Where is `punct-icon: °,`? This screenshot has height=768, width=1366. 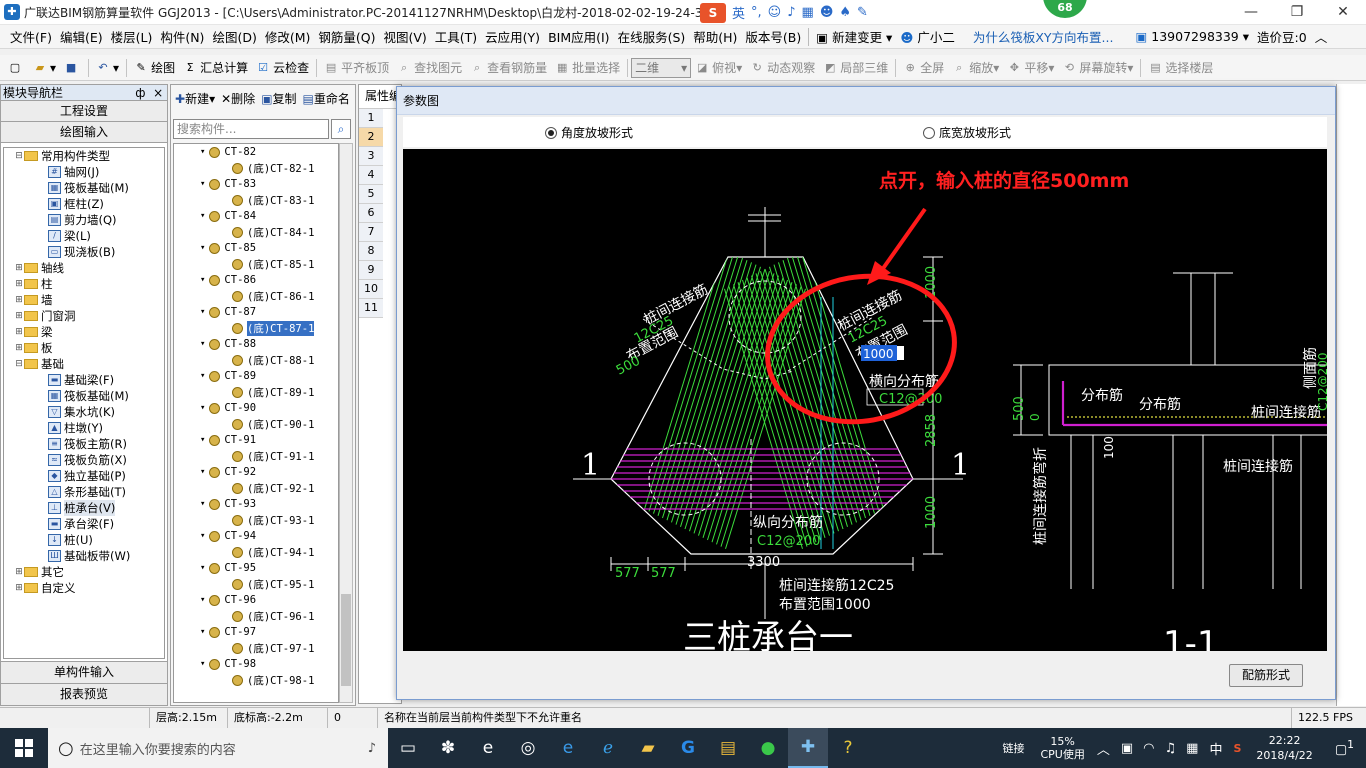 punct-icon: °, is located at coordinates (756, 12).